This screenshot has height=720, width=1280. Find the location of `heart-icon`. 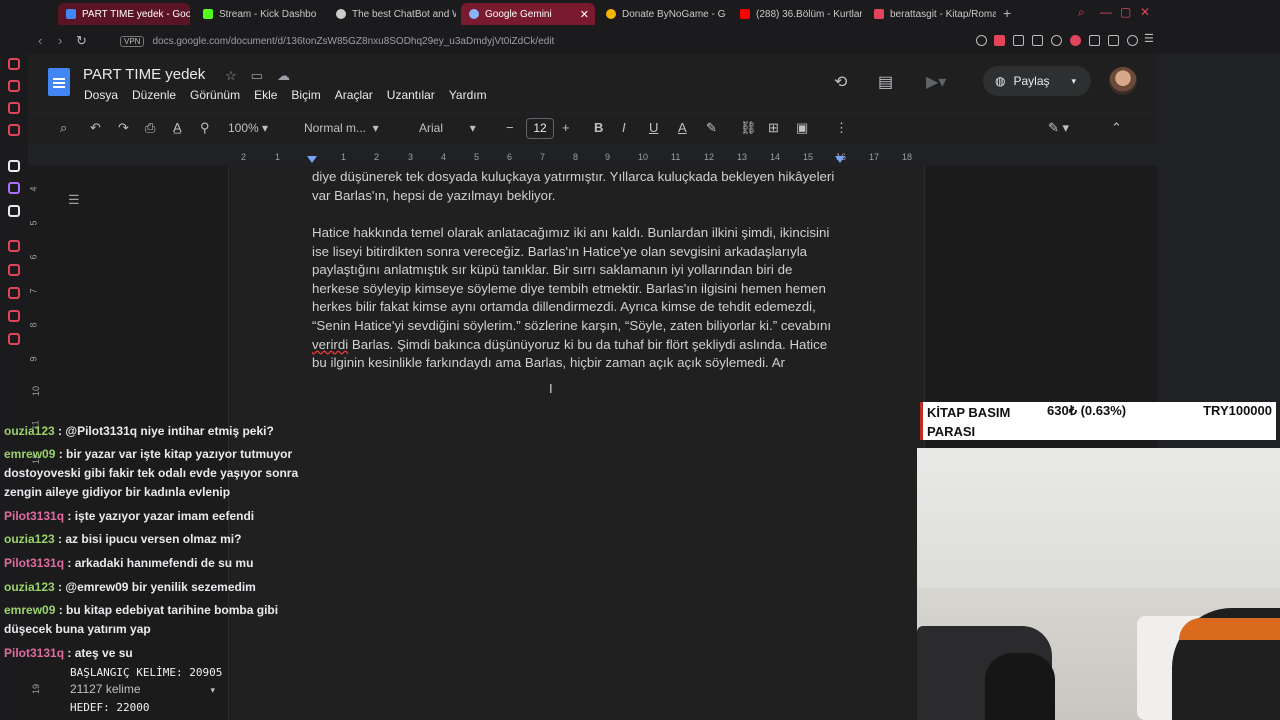

heart-icon is located at coordinates (1075, 40).